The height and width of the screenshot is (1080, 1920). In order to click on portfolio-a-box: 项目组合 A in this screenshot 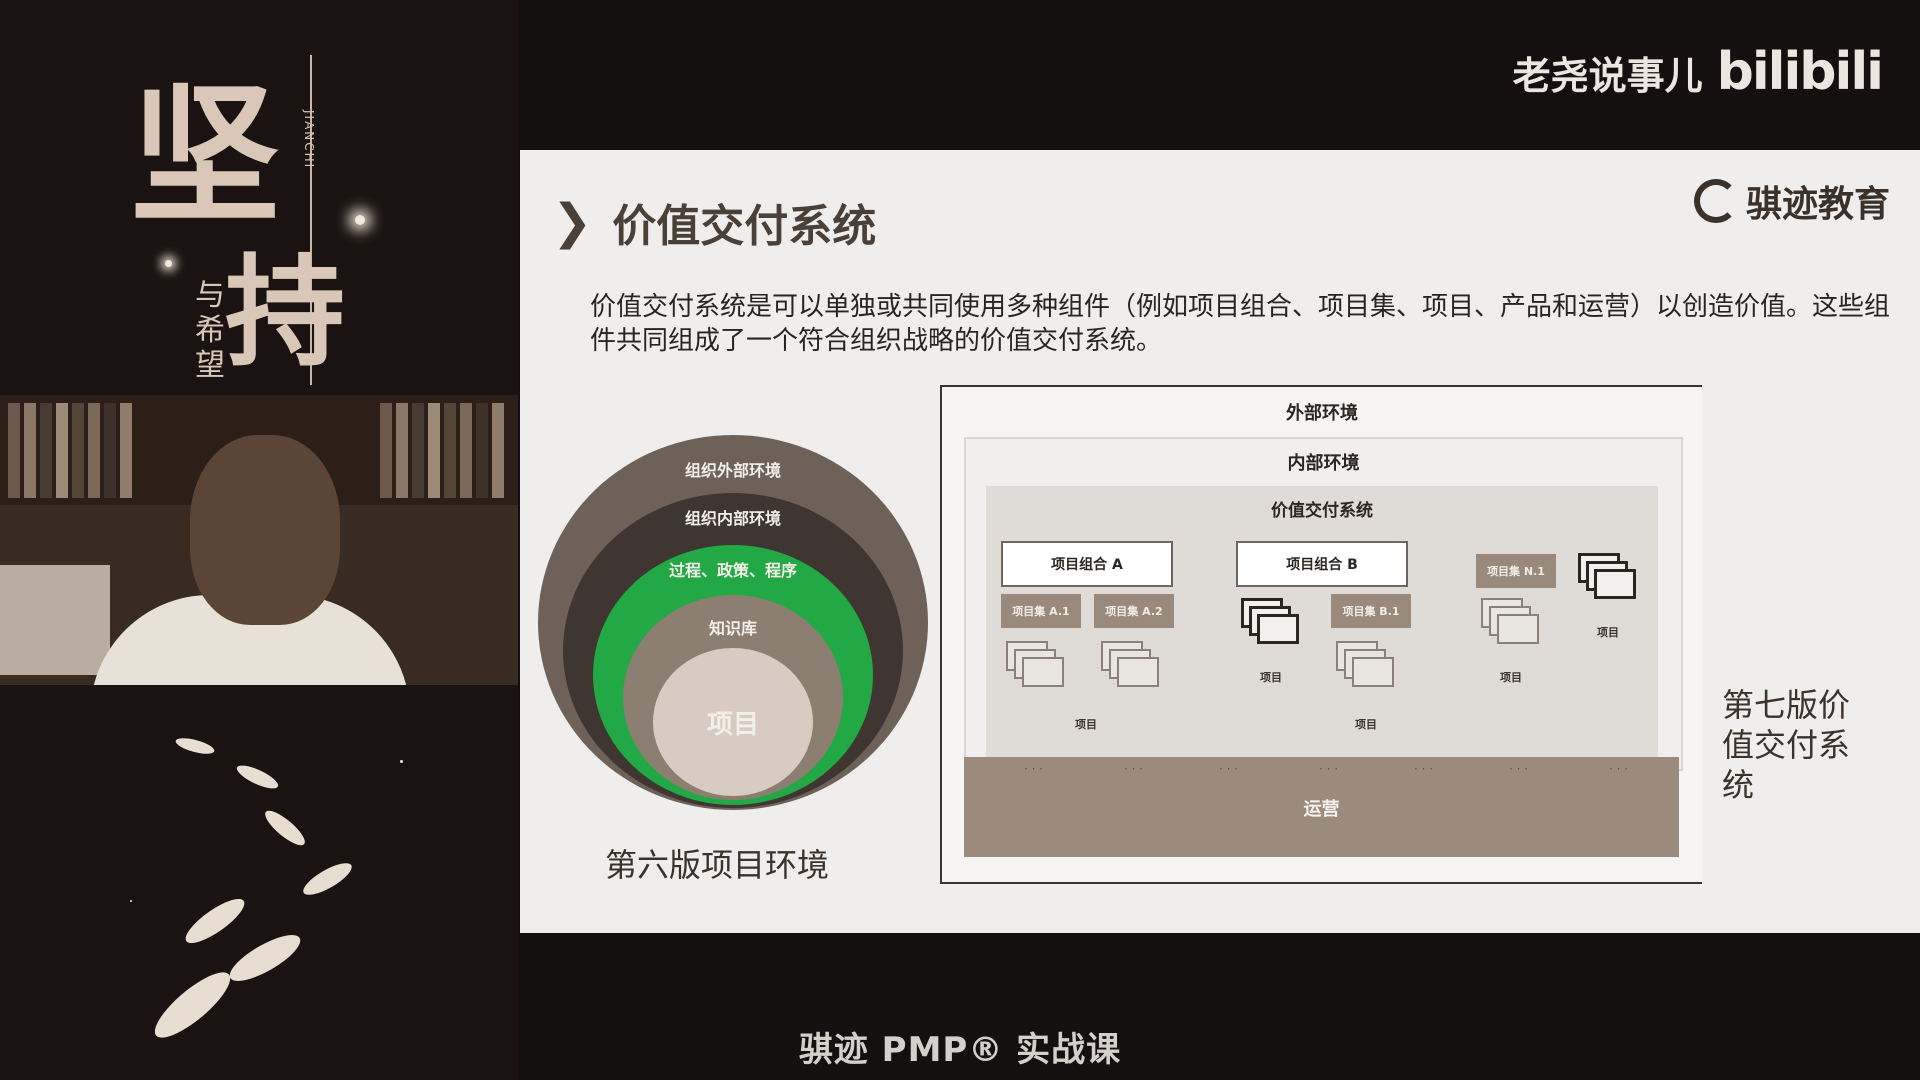, I will do `click(1087, 564)`.